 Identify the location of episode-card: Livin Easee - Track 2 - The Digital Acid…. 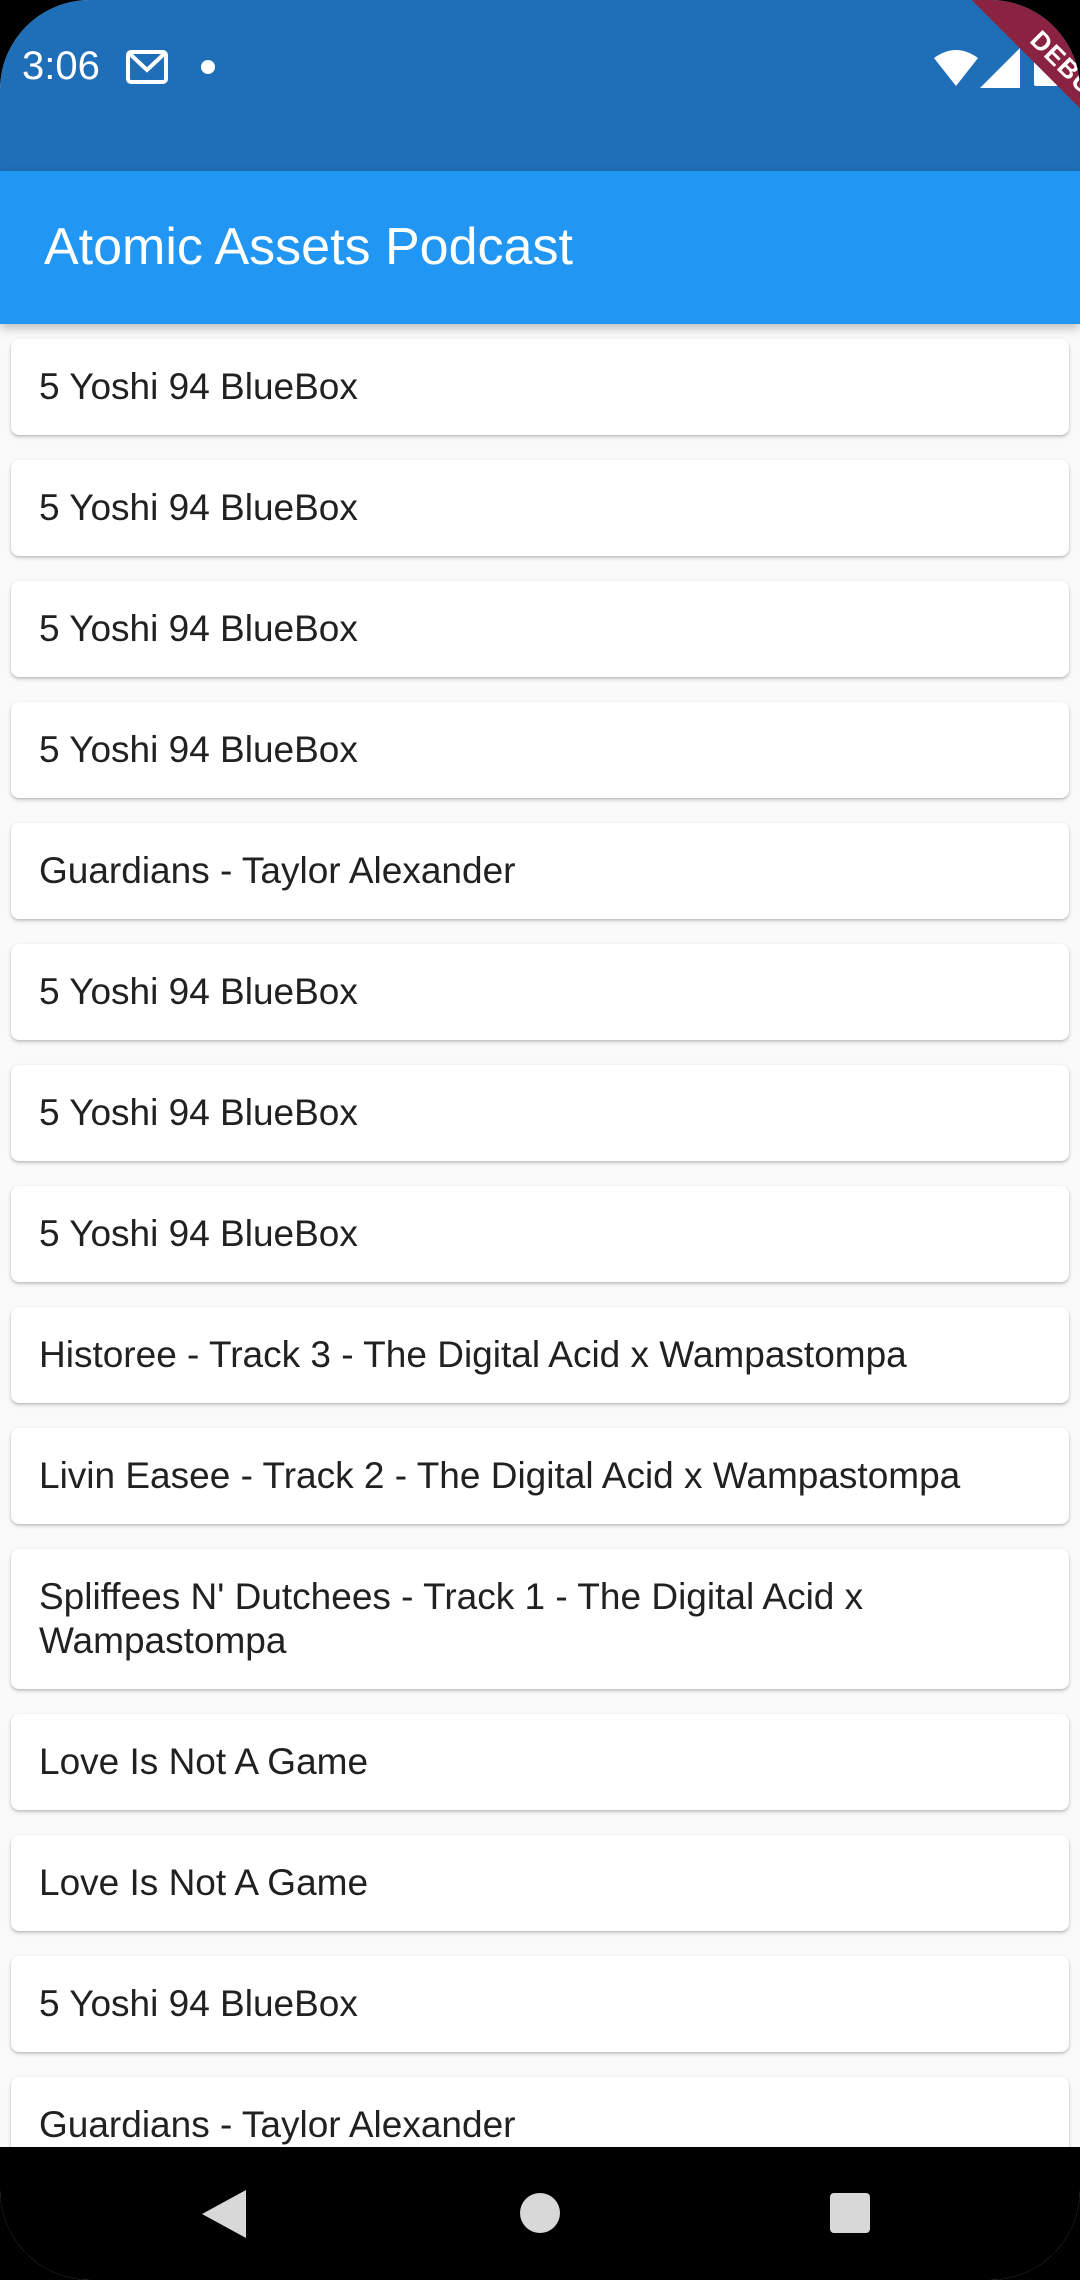
(540, 1476).